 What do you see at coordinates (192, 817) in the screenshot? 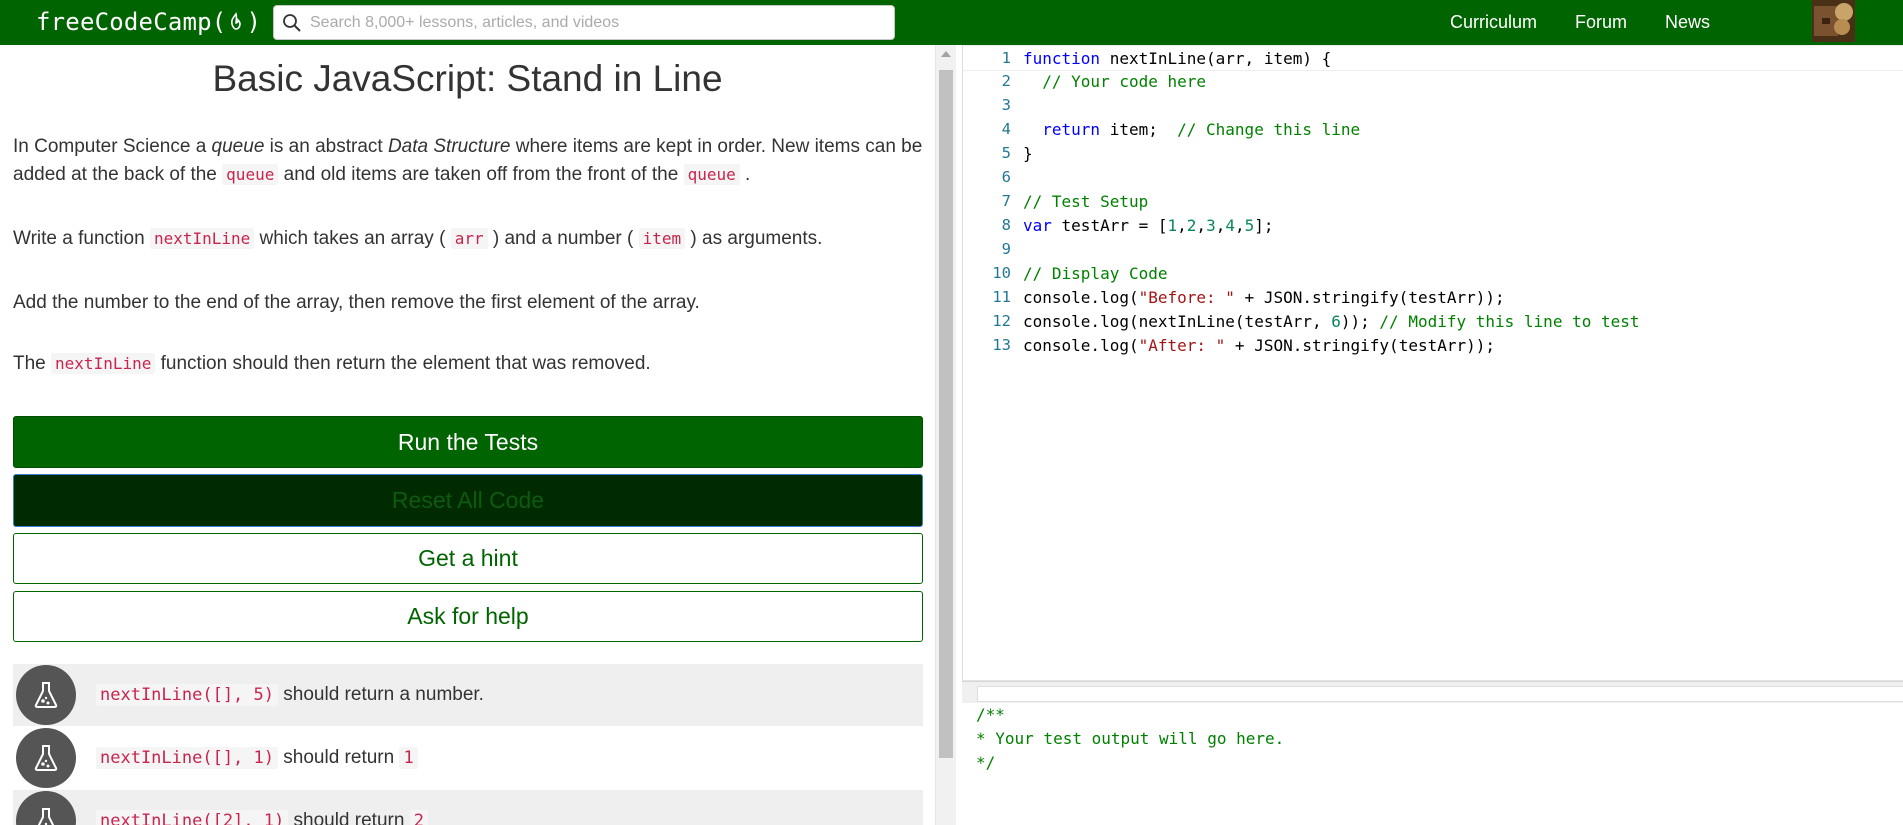
I see `test-code: nextInLine([2], 1)` at bounding box center [192, 817].